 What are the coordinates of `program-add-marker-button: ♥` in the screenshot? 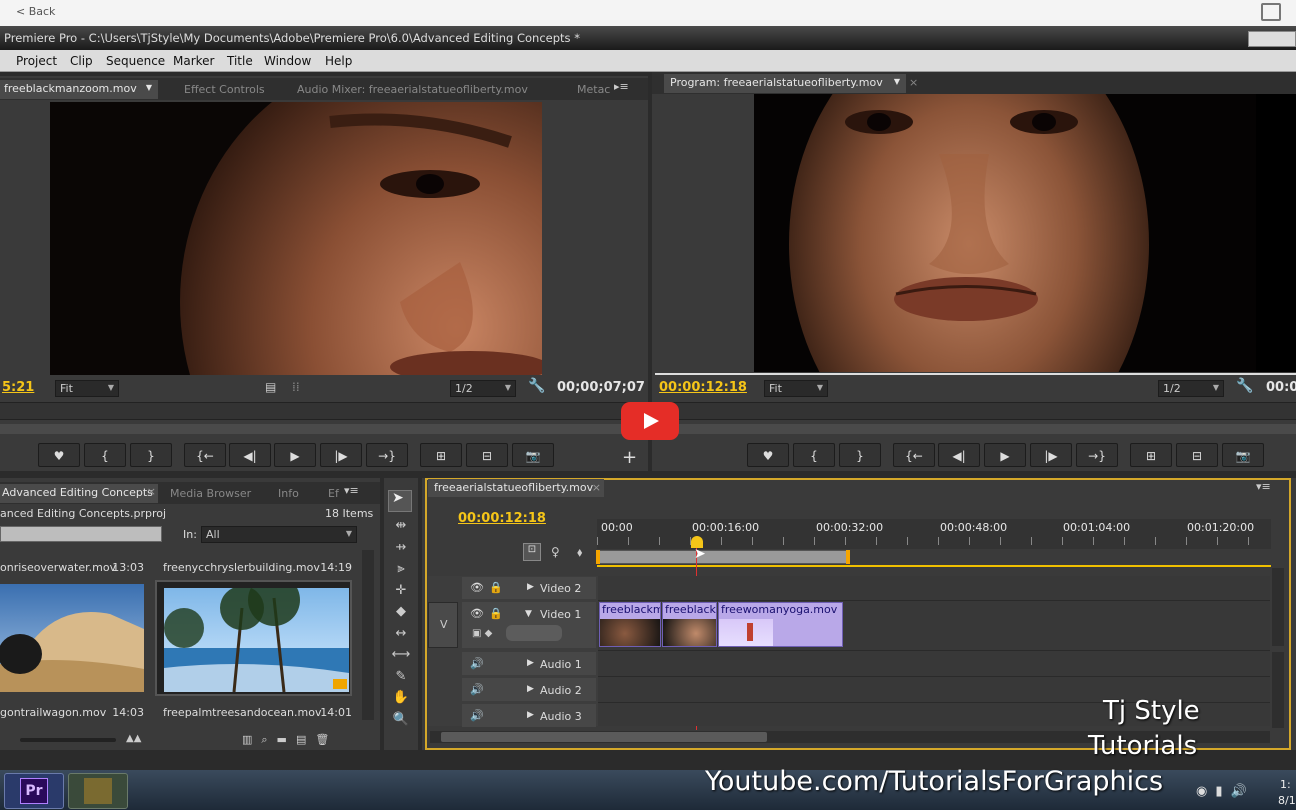 It's located at (768, 455).